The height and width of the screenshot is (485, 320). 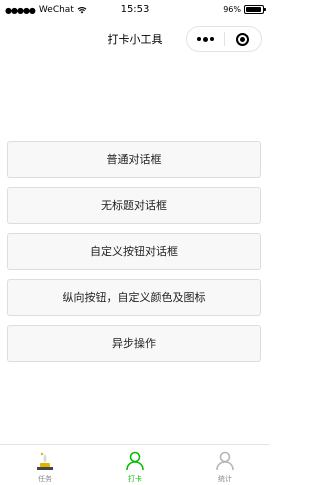 What do you see at coordinates (45, 479) in the screenshot?
I see `tab-task-label: 任务` at bounding box center [45, 479].